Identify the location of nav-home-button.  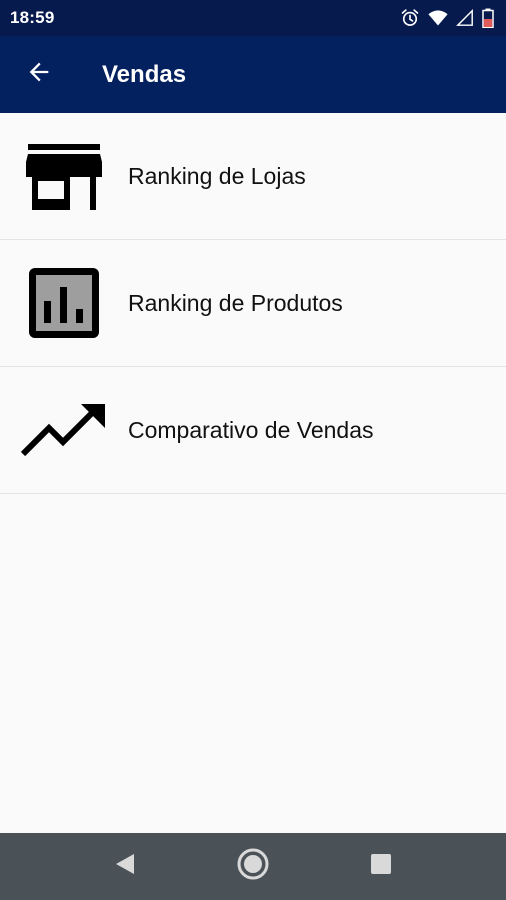
(253, 866).